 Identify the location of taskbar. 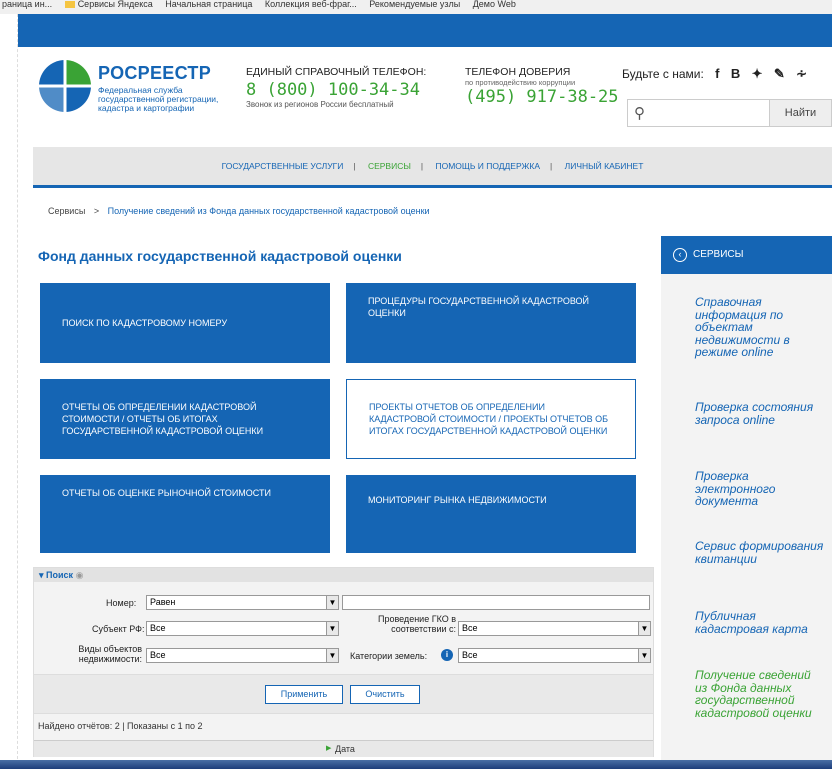
(416, 764).